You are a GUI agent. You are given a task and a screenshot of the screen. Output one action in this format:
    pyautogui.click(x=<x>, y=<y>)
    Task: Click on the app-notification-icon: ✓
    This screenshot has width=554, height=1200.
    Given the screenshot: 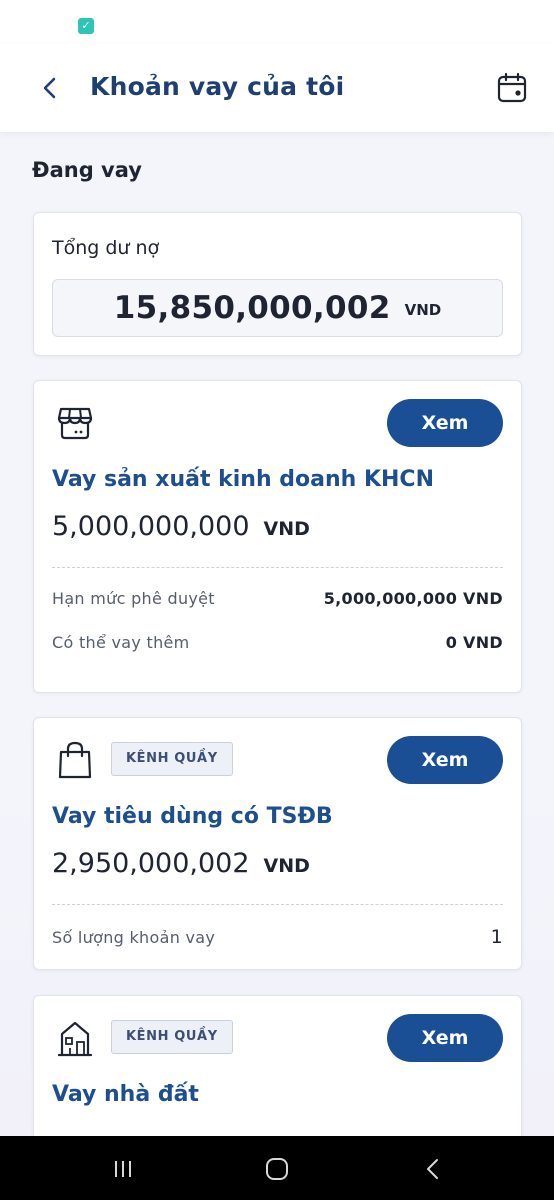 What is the action you would take?
    pyautogui.click(x=86, y=26)
    